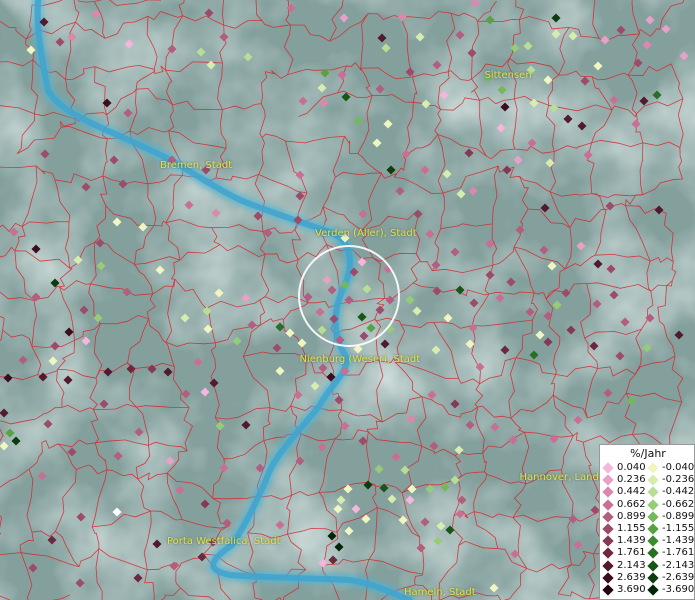  What do you see at coordinates (224, 541) in the screenshot?
I see `city-label: Porta Westfalica, Stadt` at bounding box center [224, 541].